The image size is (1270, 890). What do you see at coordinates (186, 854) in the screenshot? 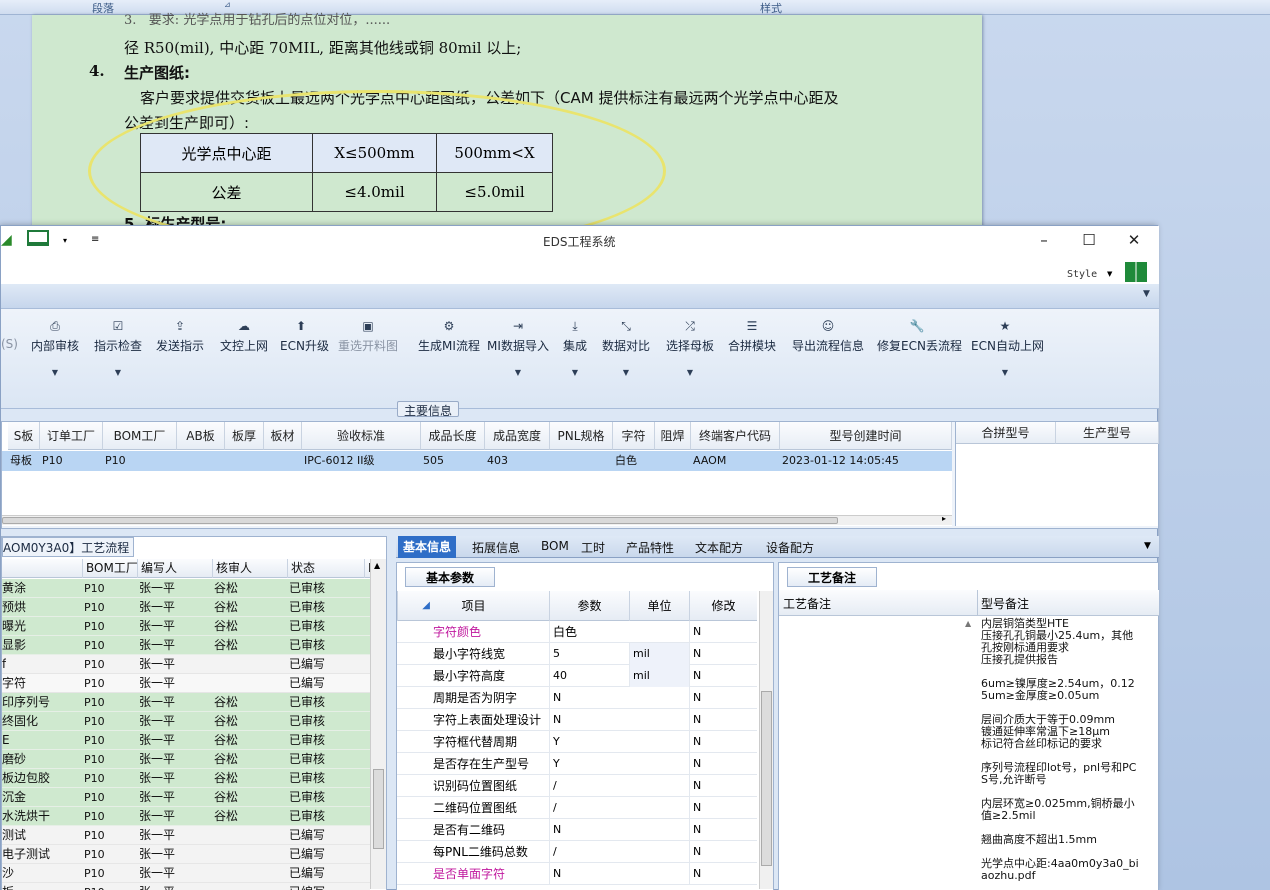
I see `list-item: 电子测试 P10 张一平 已编写` at bounding box center [186, 854].